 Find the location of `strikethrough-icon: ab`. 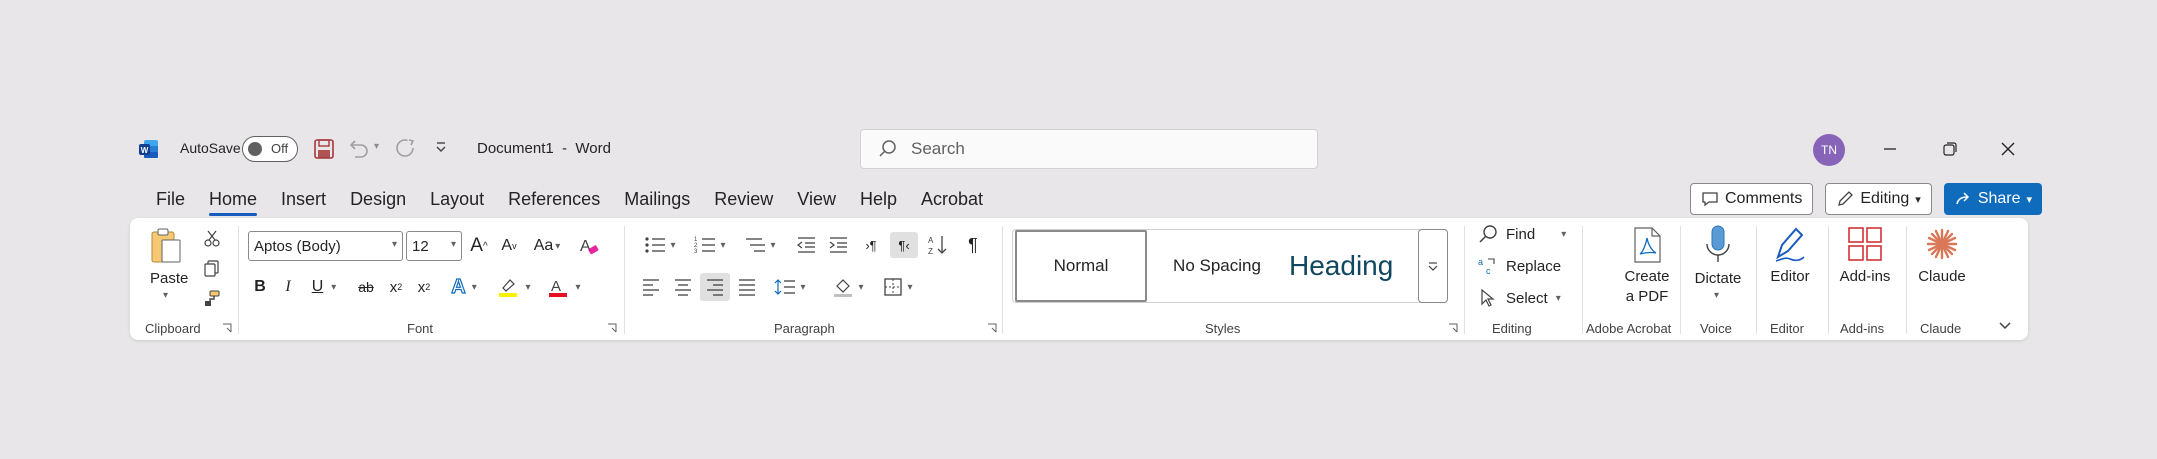

strikethrough-icon: ab is located at coordinates (366, 287).